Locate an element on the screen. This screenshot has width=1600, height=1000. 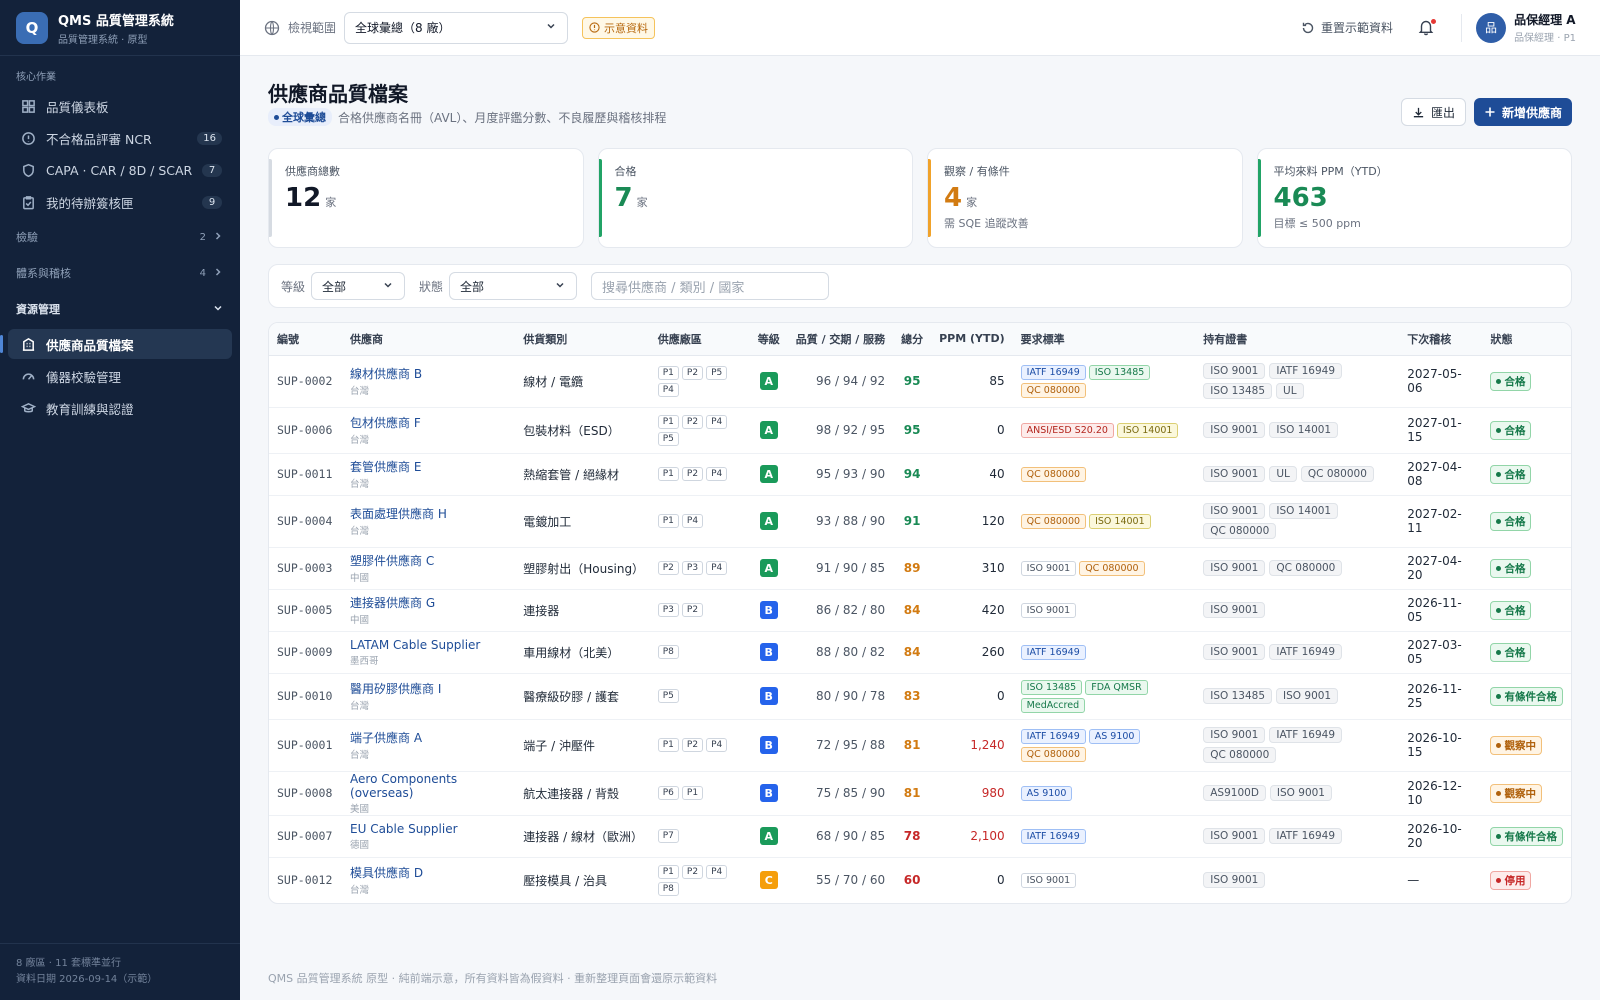
certificate-tag: IATF 16949 is located at coordinates (1306, 652).